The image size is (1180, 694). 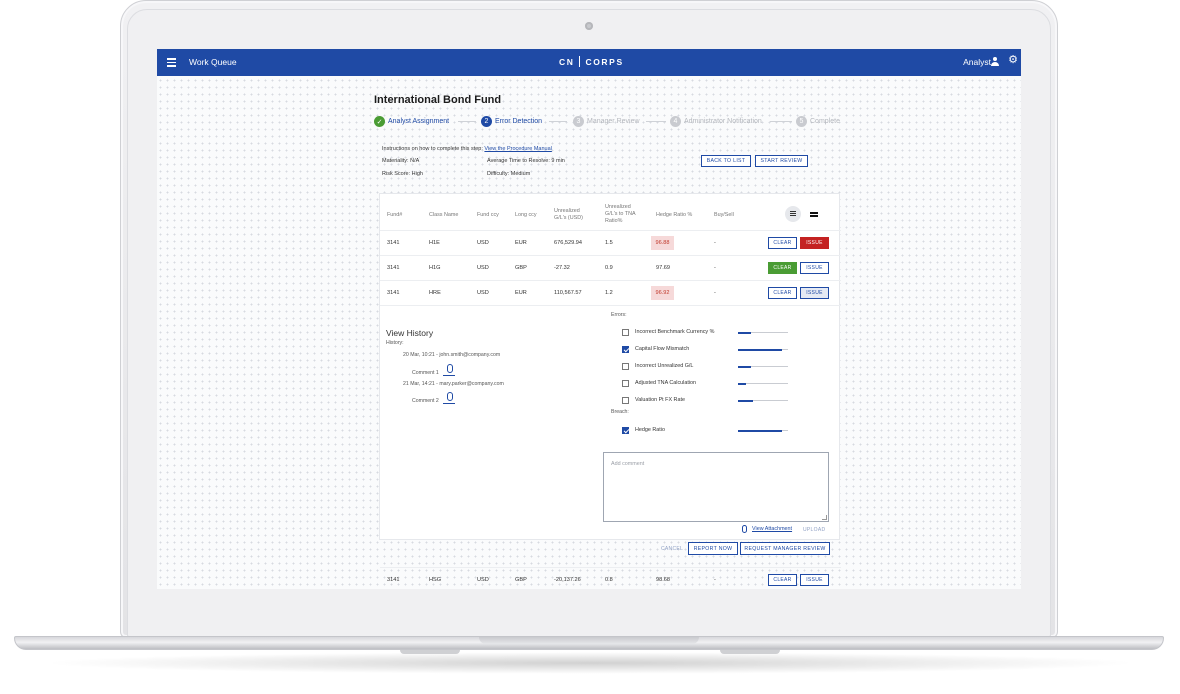 I want to click on history-entry-meta: 21 Mar, 14:21 - mary.parker@company.com, so click(x=453, y=384).